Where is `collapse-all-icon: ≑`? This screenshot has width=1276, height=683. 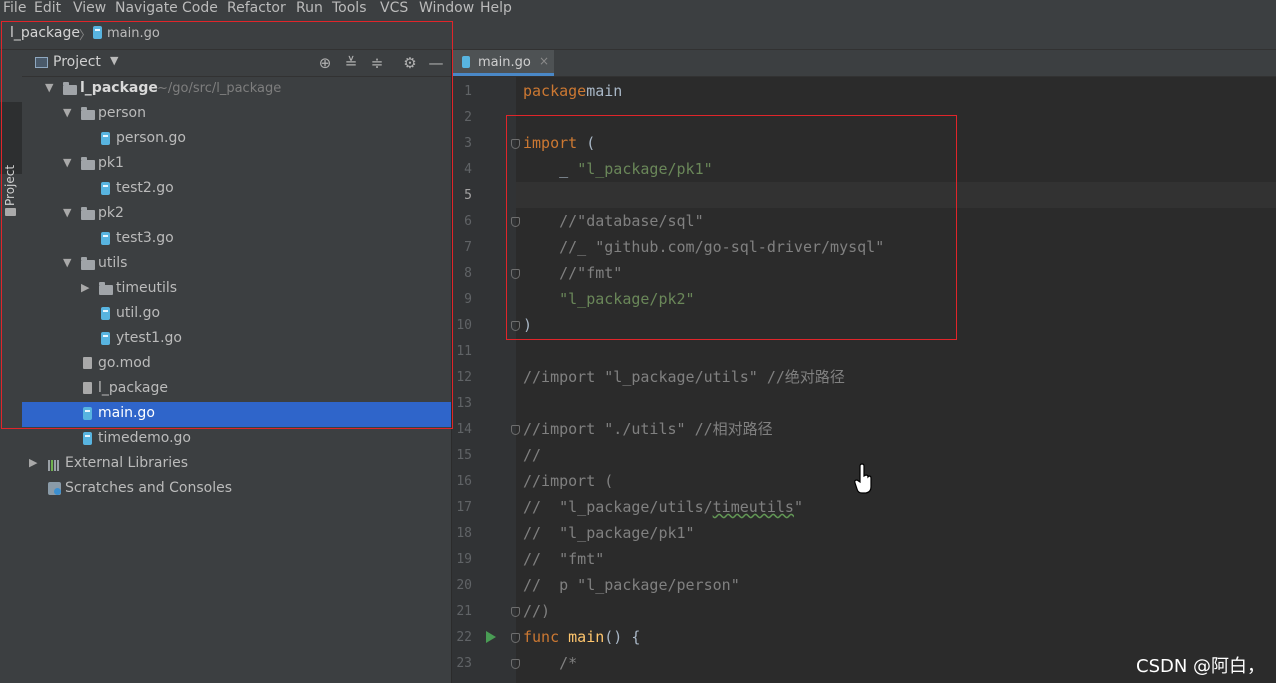
collapse-all-icon: ≑ is located at coordinates (377, 63).